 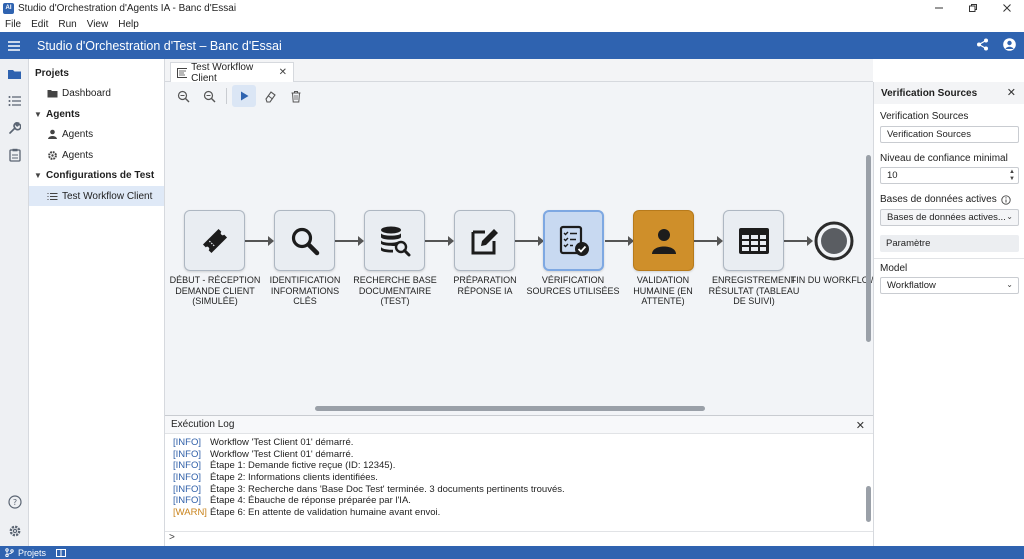 I want to click on maximize-button, so click(x=973, y=8).